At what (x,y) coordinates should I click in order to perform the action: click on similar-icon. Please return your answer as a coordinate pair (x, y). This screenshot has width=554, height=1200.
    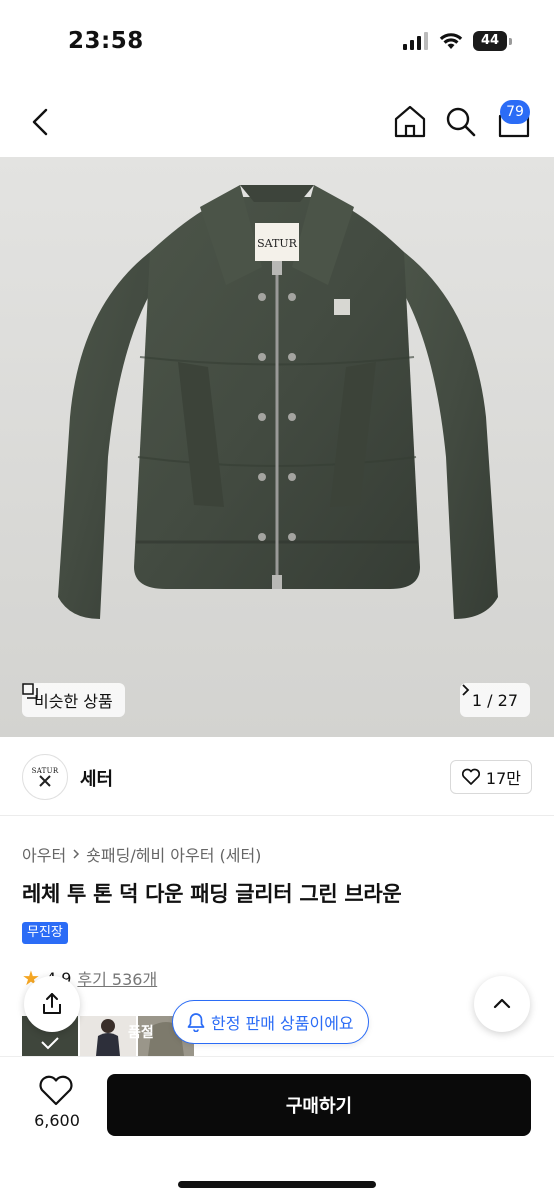
    Looking at the image, I should click on (30, 691).